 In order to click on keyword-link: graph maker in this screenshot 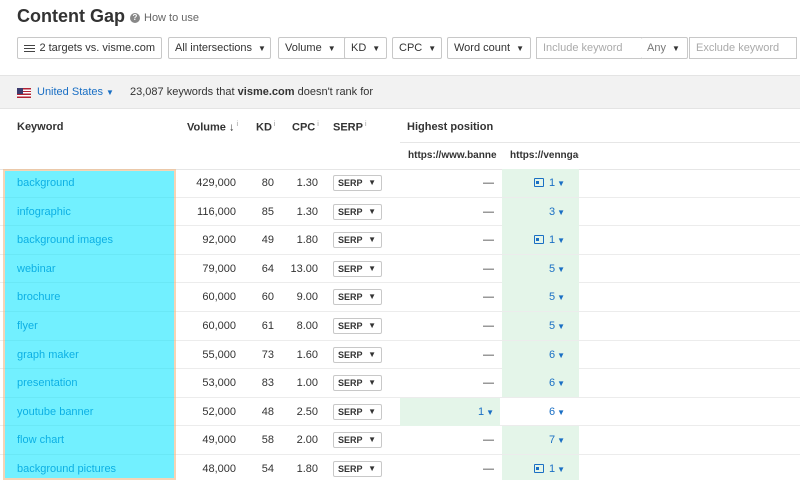, I will do `click(48, 355)`.